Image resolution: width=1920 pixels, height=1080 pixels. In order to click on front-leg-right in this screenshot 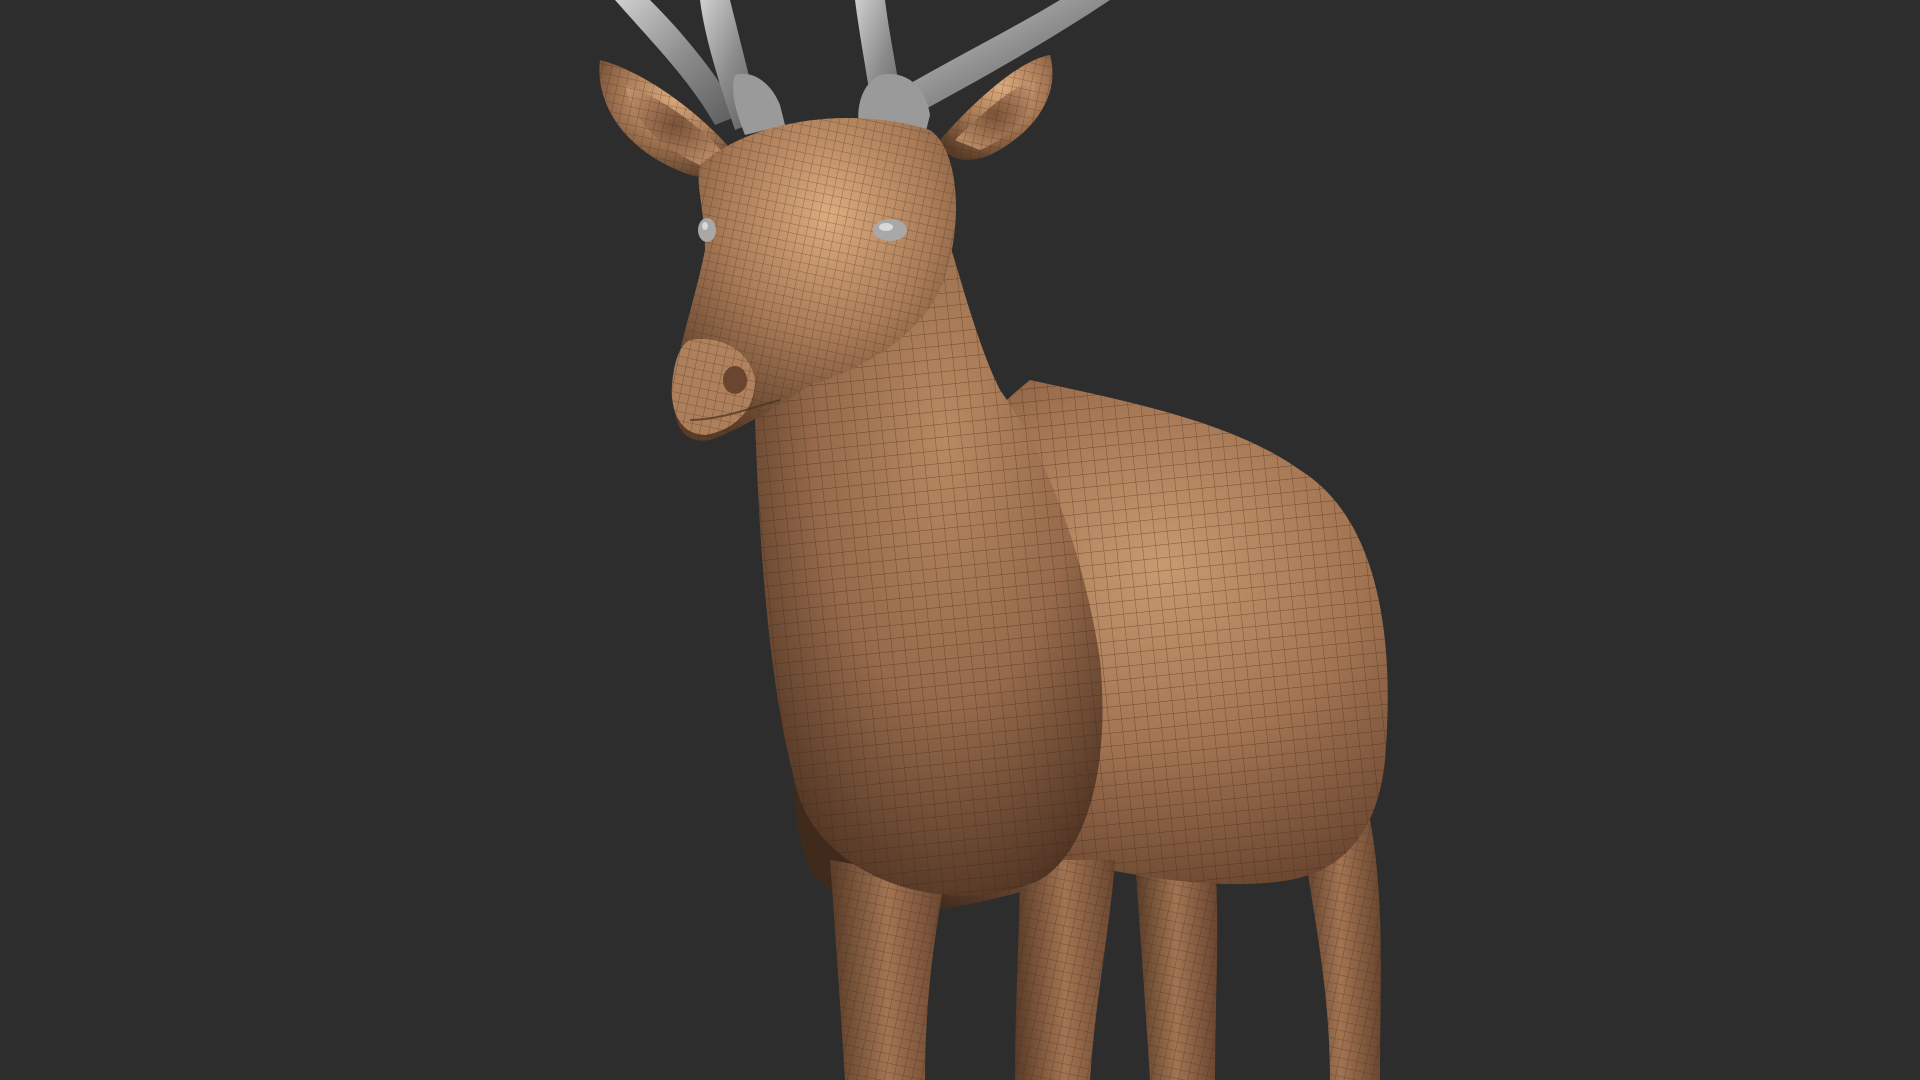, I will do `click(1065, 970)`.